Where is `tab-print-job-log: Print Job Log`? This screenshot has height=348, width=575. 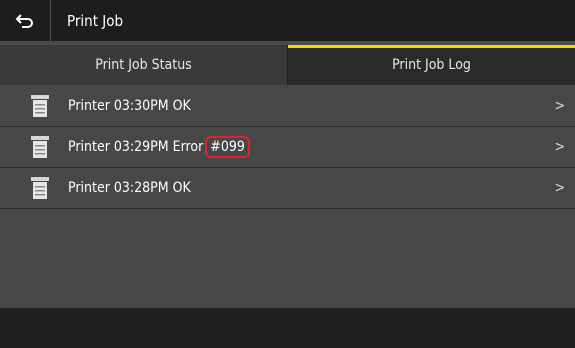
tab-print-job-log: Print Job Log is located at coordinates (431, 65).